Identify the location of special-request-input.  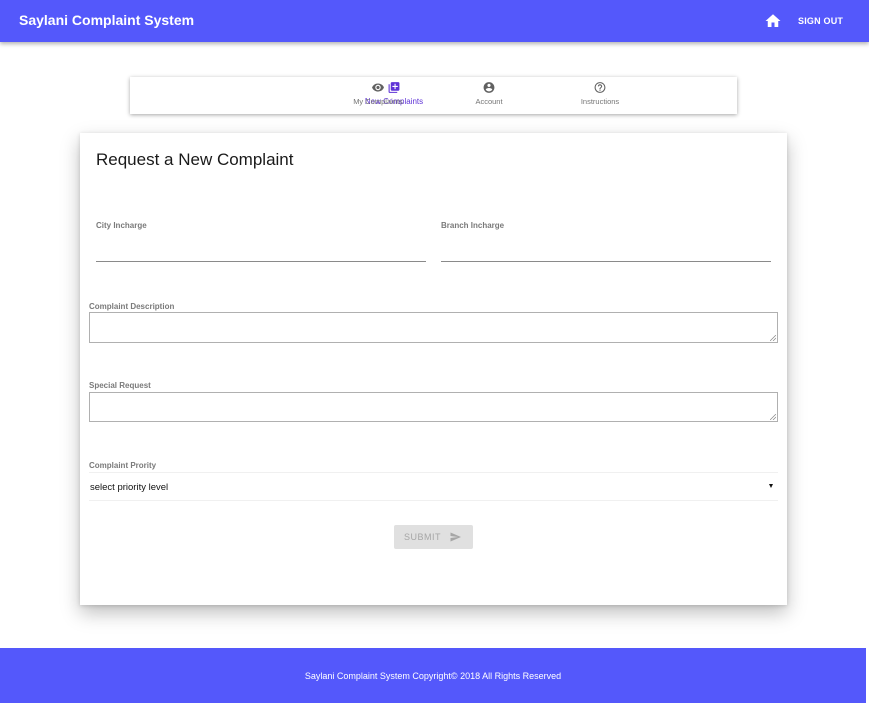
(433, 407).